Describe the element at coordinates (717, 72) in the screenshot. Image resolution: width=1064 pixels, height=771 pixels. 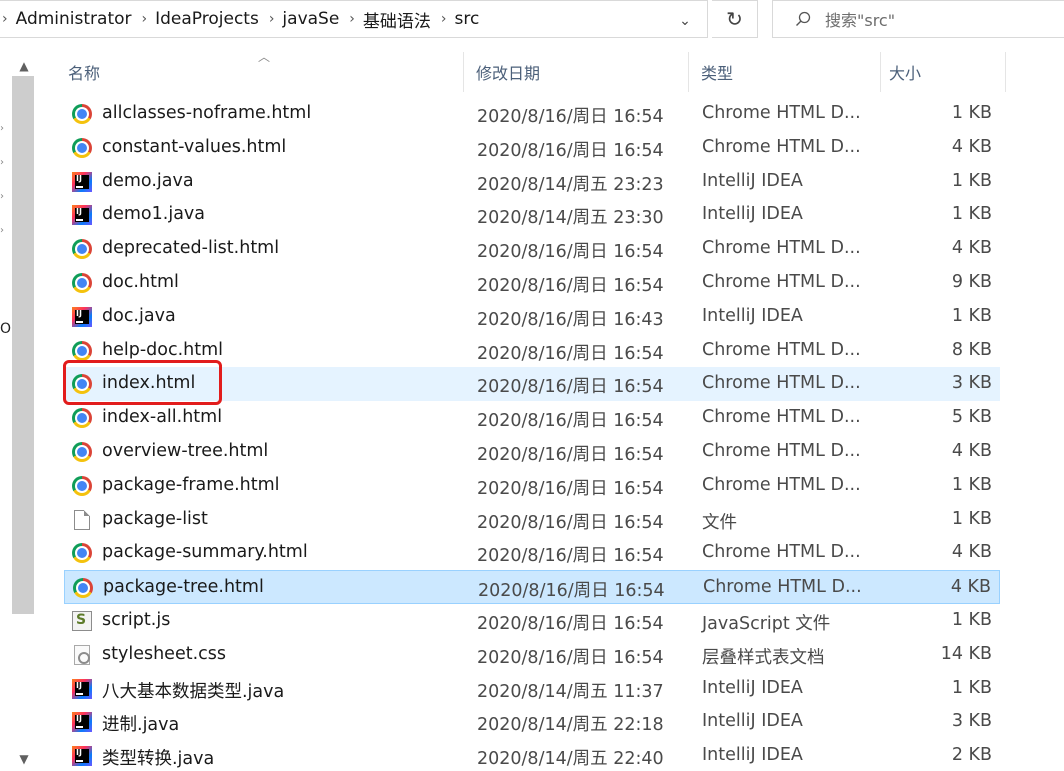
I see `column-header-type: 类型` at that location.